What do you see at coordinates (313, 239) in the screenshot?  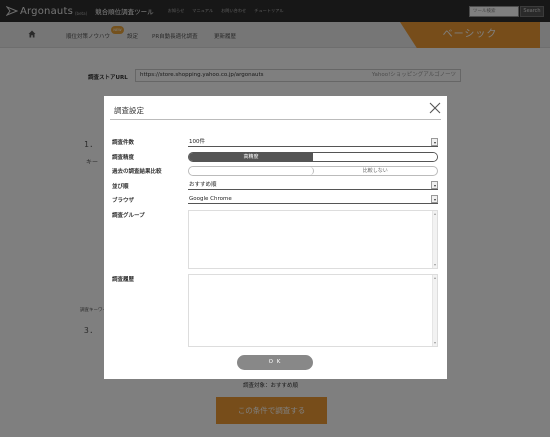 I see `group-textarea` at bounding box center [313, 239].